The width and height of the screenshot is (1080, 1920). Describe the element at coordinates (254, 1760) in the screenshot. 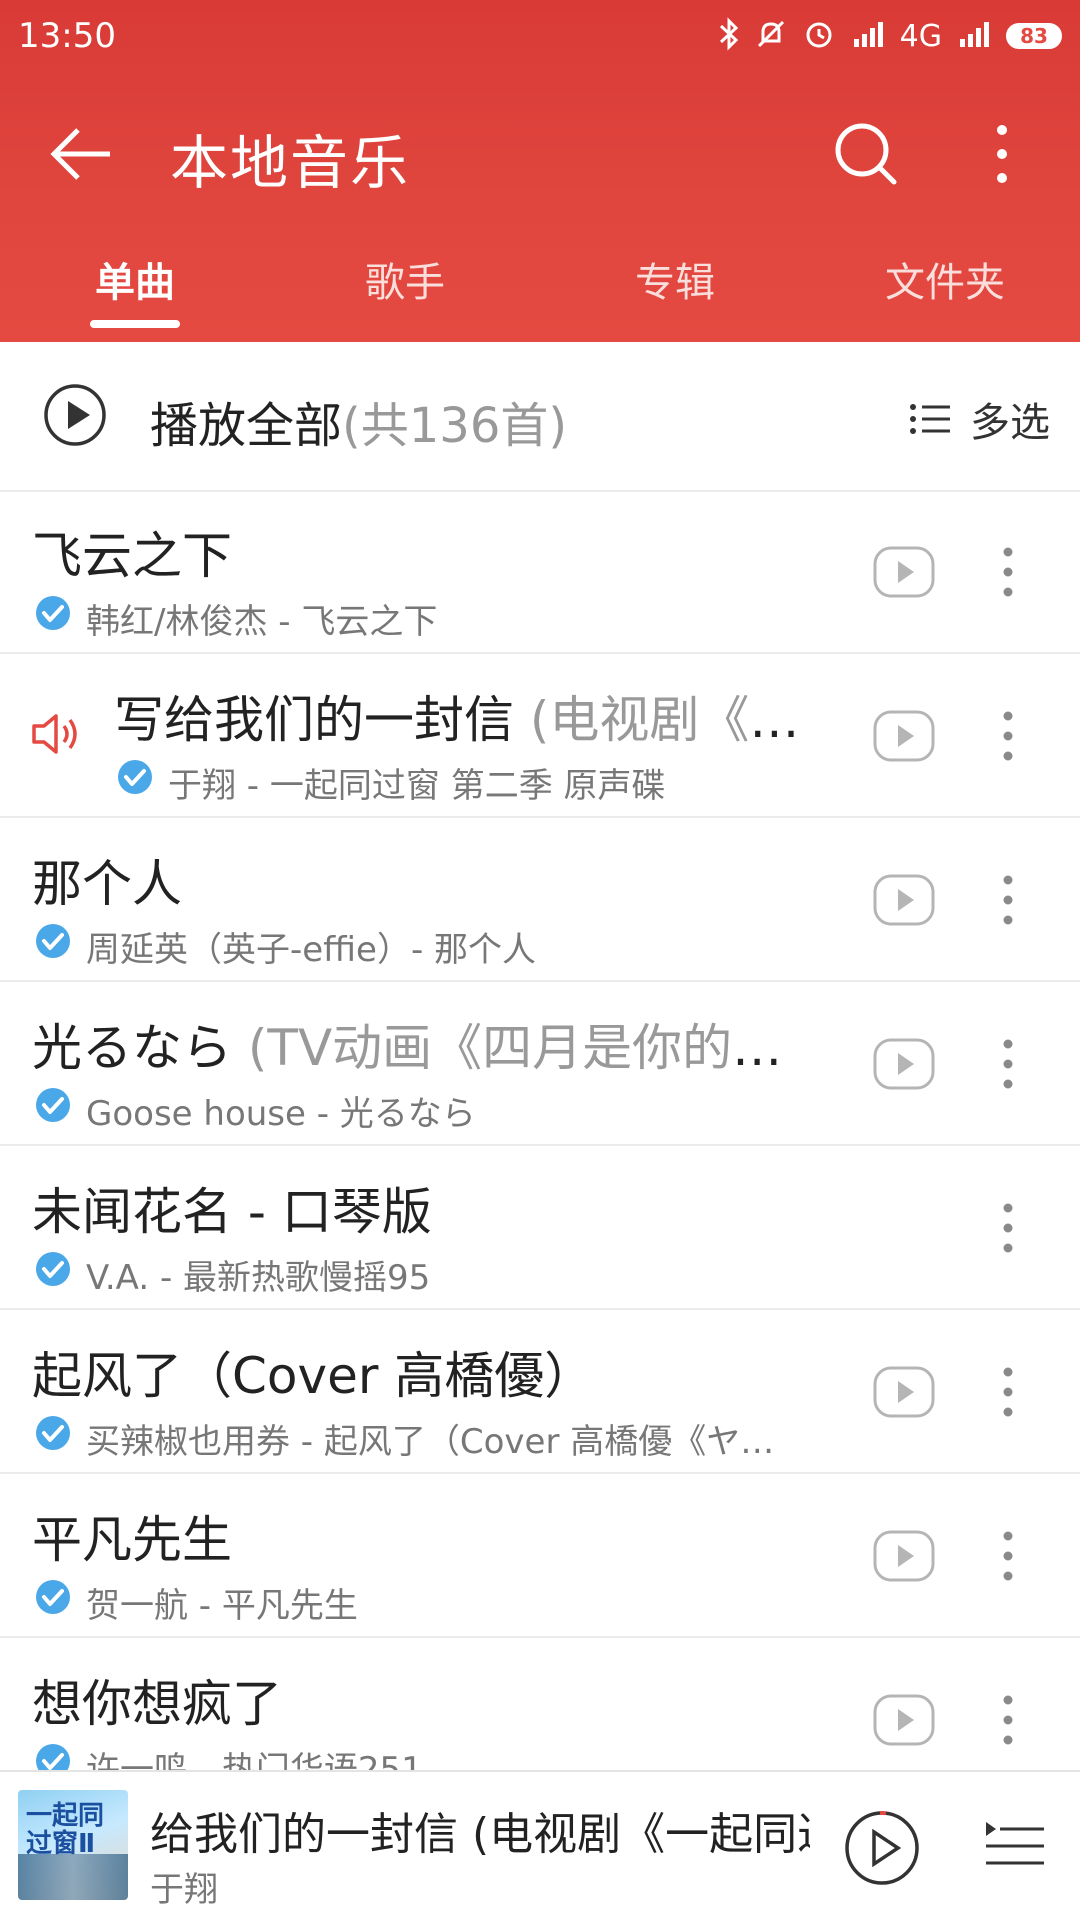

I see `song-subtitle: 许一鸣 - 热门华语251` at that location.